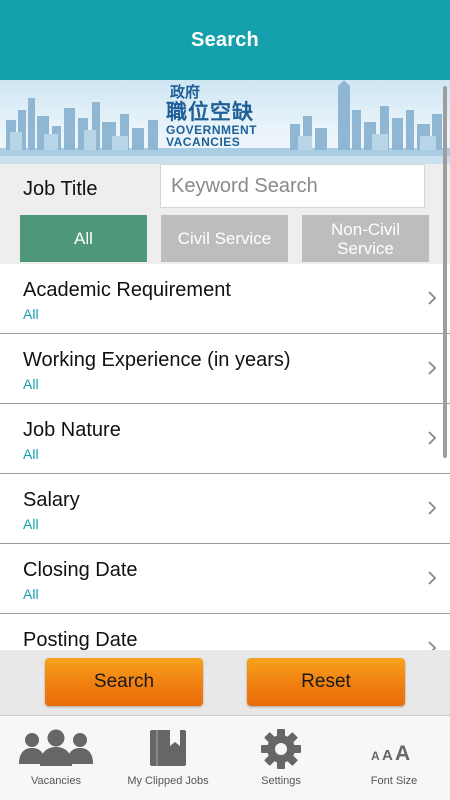 The image size is (450, 800). What do you see at coordinates (60, 189) in the screenshot?
I see `job-title-label: Job Title` at bounding box center [60, 189].